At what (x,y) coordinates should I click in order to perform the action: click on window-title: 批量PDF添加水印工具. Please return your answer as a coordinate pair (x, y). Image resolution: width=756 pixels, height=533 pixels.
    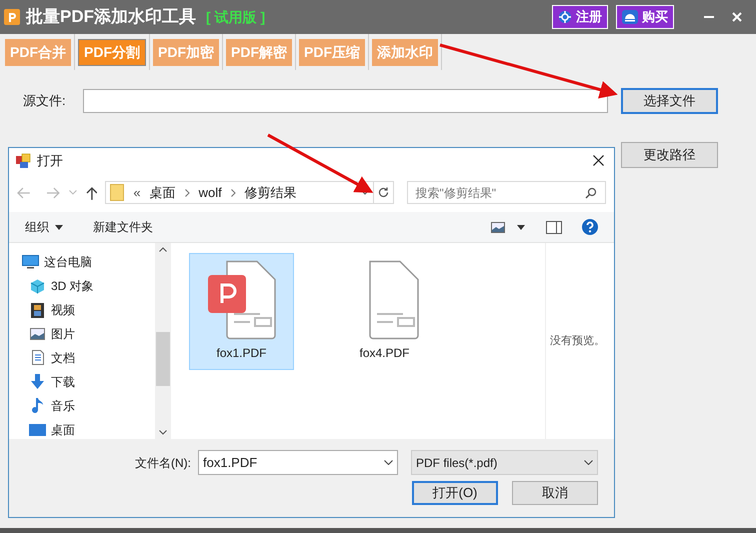
    Looking at the image, I should click on (111, 17).